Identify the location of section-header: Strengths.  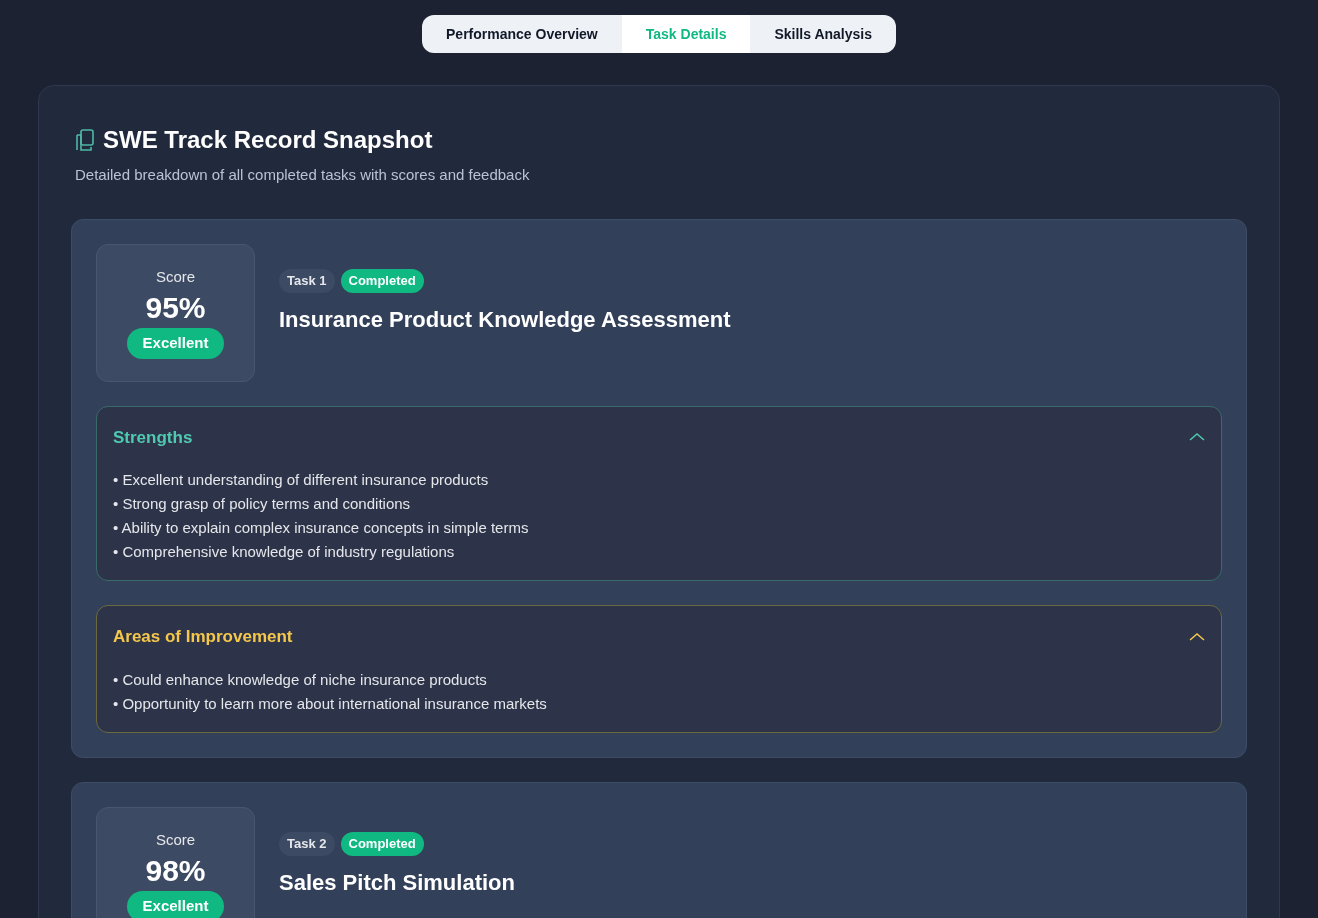
(659, 437).